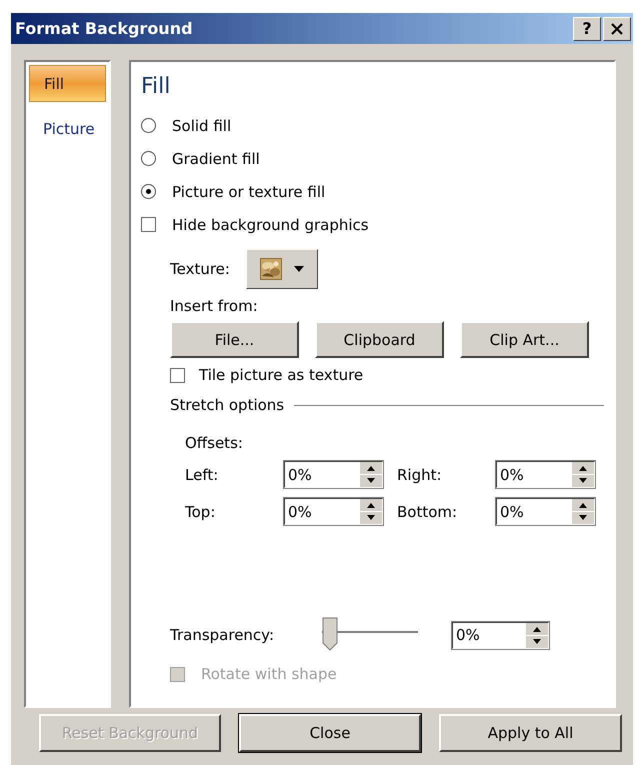 The height and width of the screenshot is (765, 635). I want to click on sidebar-item: Fill, so click(67, 83).